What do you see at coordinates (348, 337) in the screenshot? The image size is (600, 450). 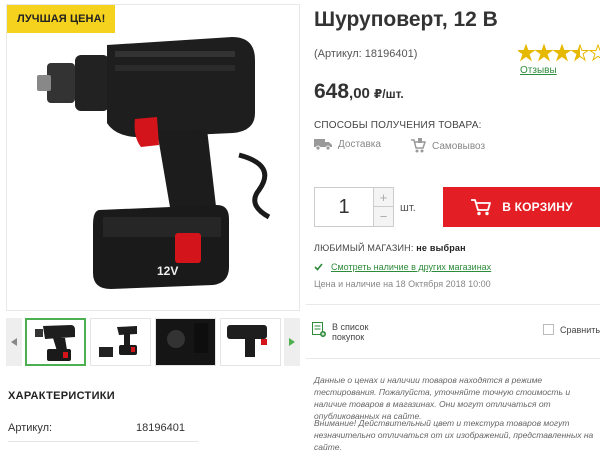 I see `shopping-list-label-line2: покупок` at bounding box center [348, 337].